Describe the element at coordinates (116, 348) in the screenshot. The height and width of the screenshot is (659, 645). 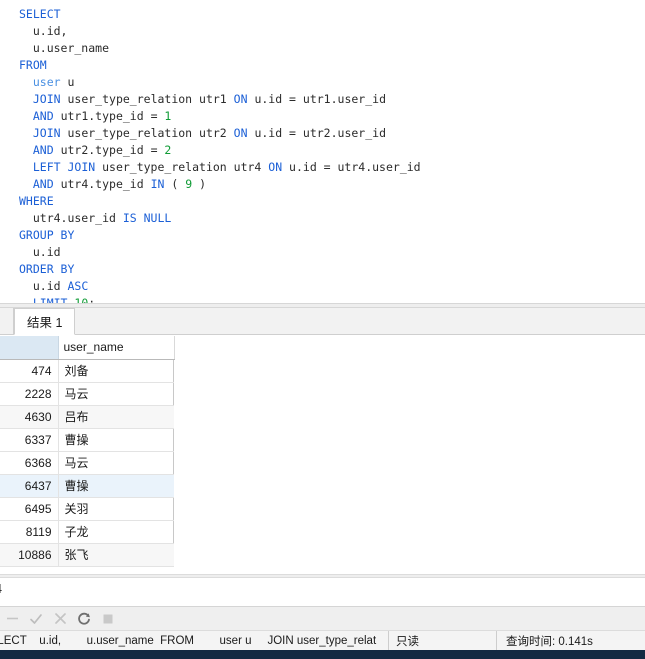
I see `column-header-user-name: user_name` at that location.